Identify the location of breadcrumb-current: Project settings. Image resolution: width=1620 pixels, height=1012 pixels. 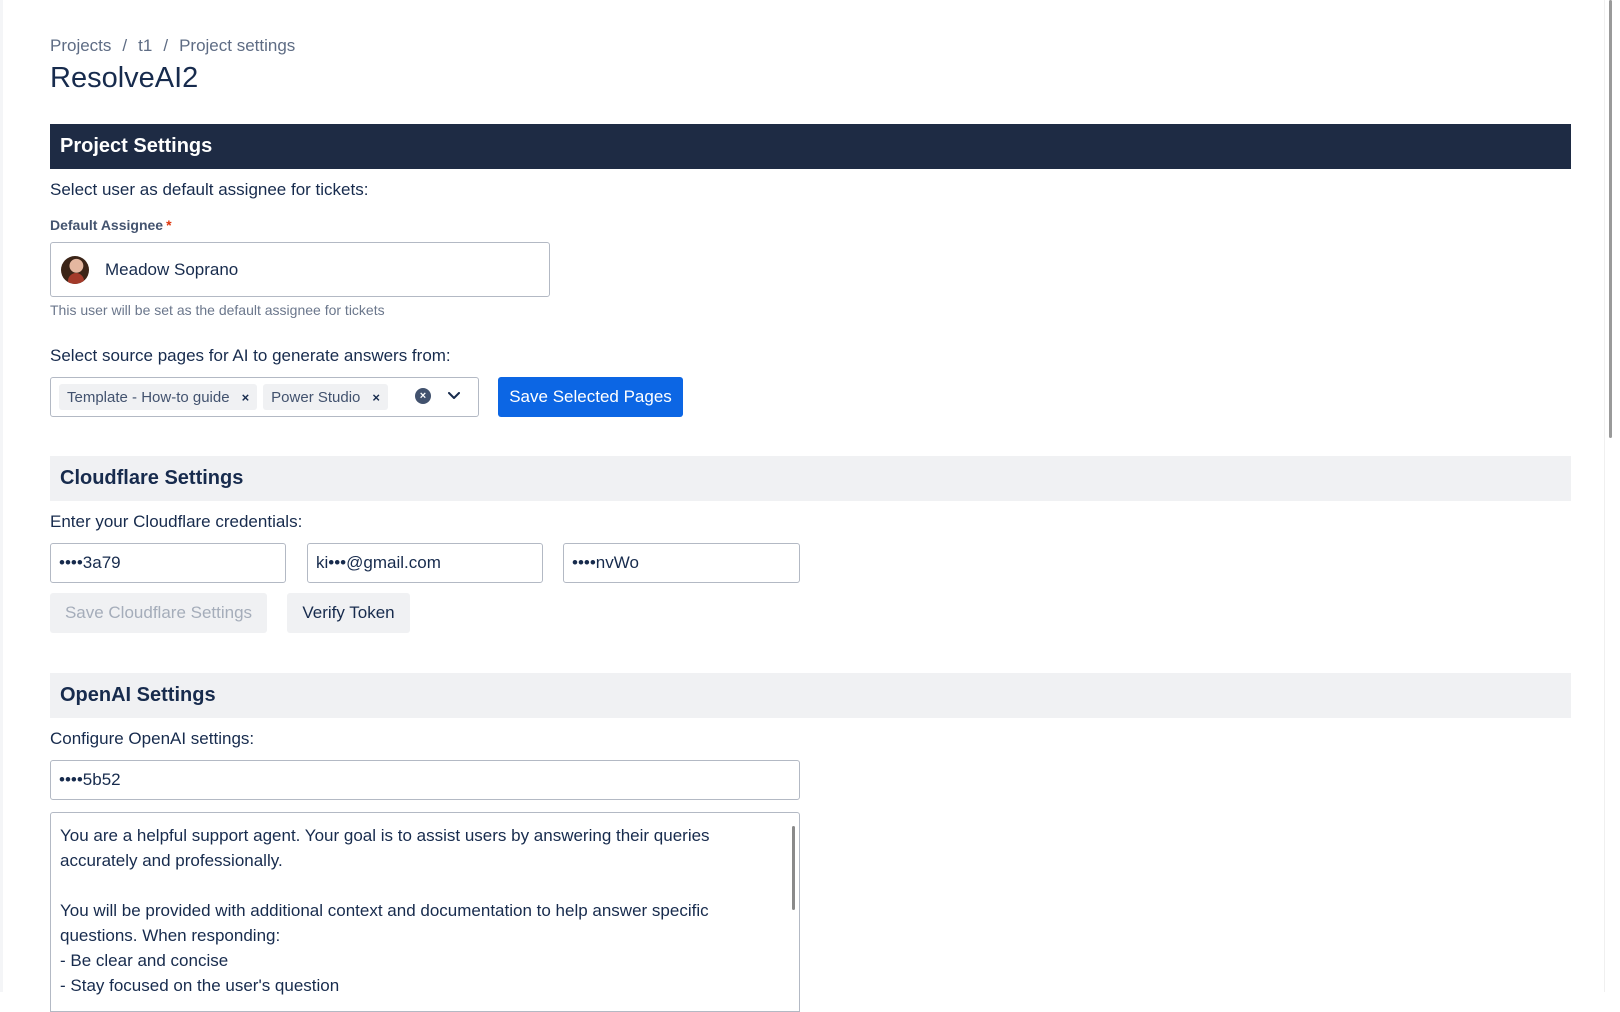
(237, 45).